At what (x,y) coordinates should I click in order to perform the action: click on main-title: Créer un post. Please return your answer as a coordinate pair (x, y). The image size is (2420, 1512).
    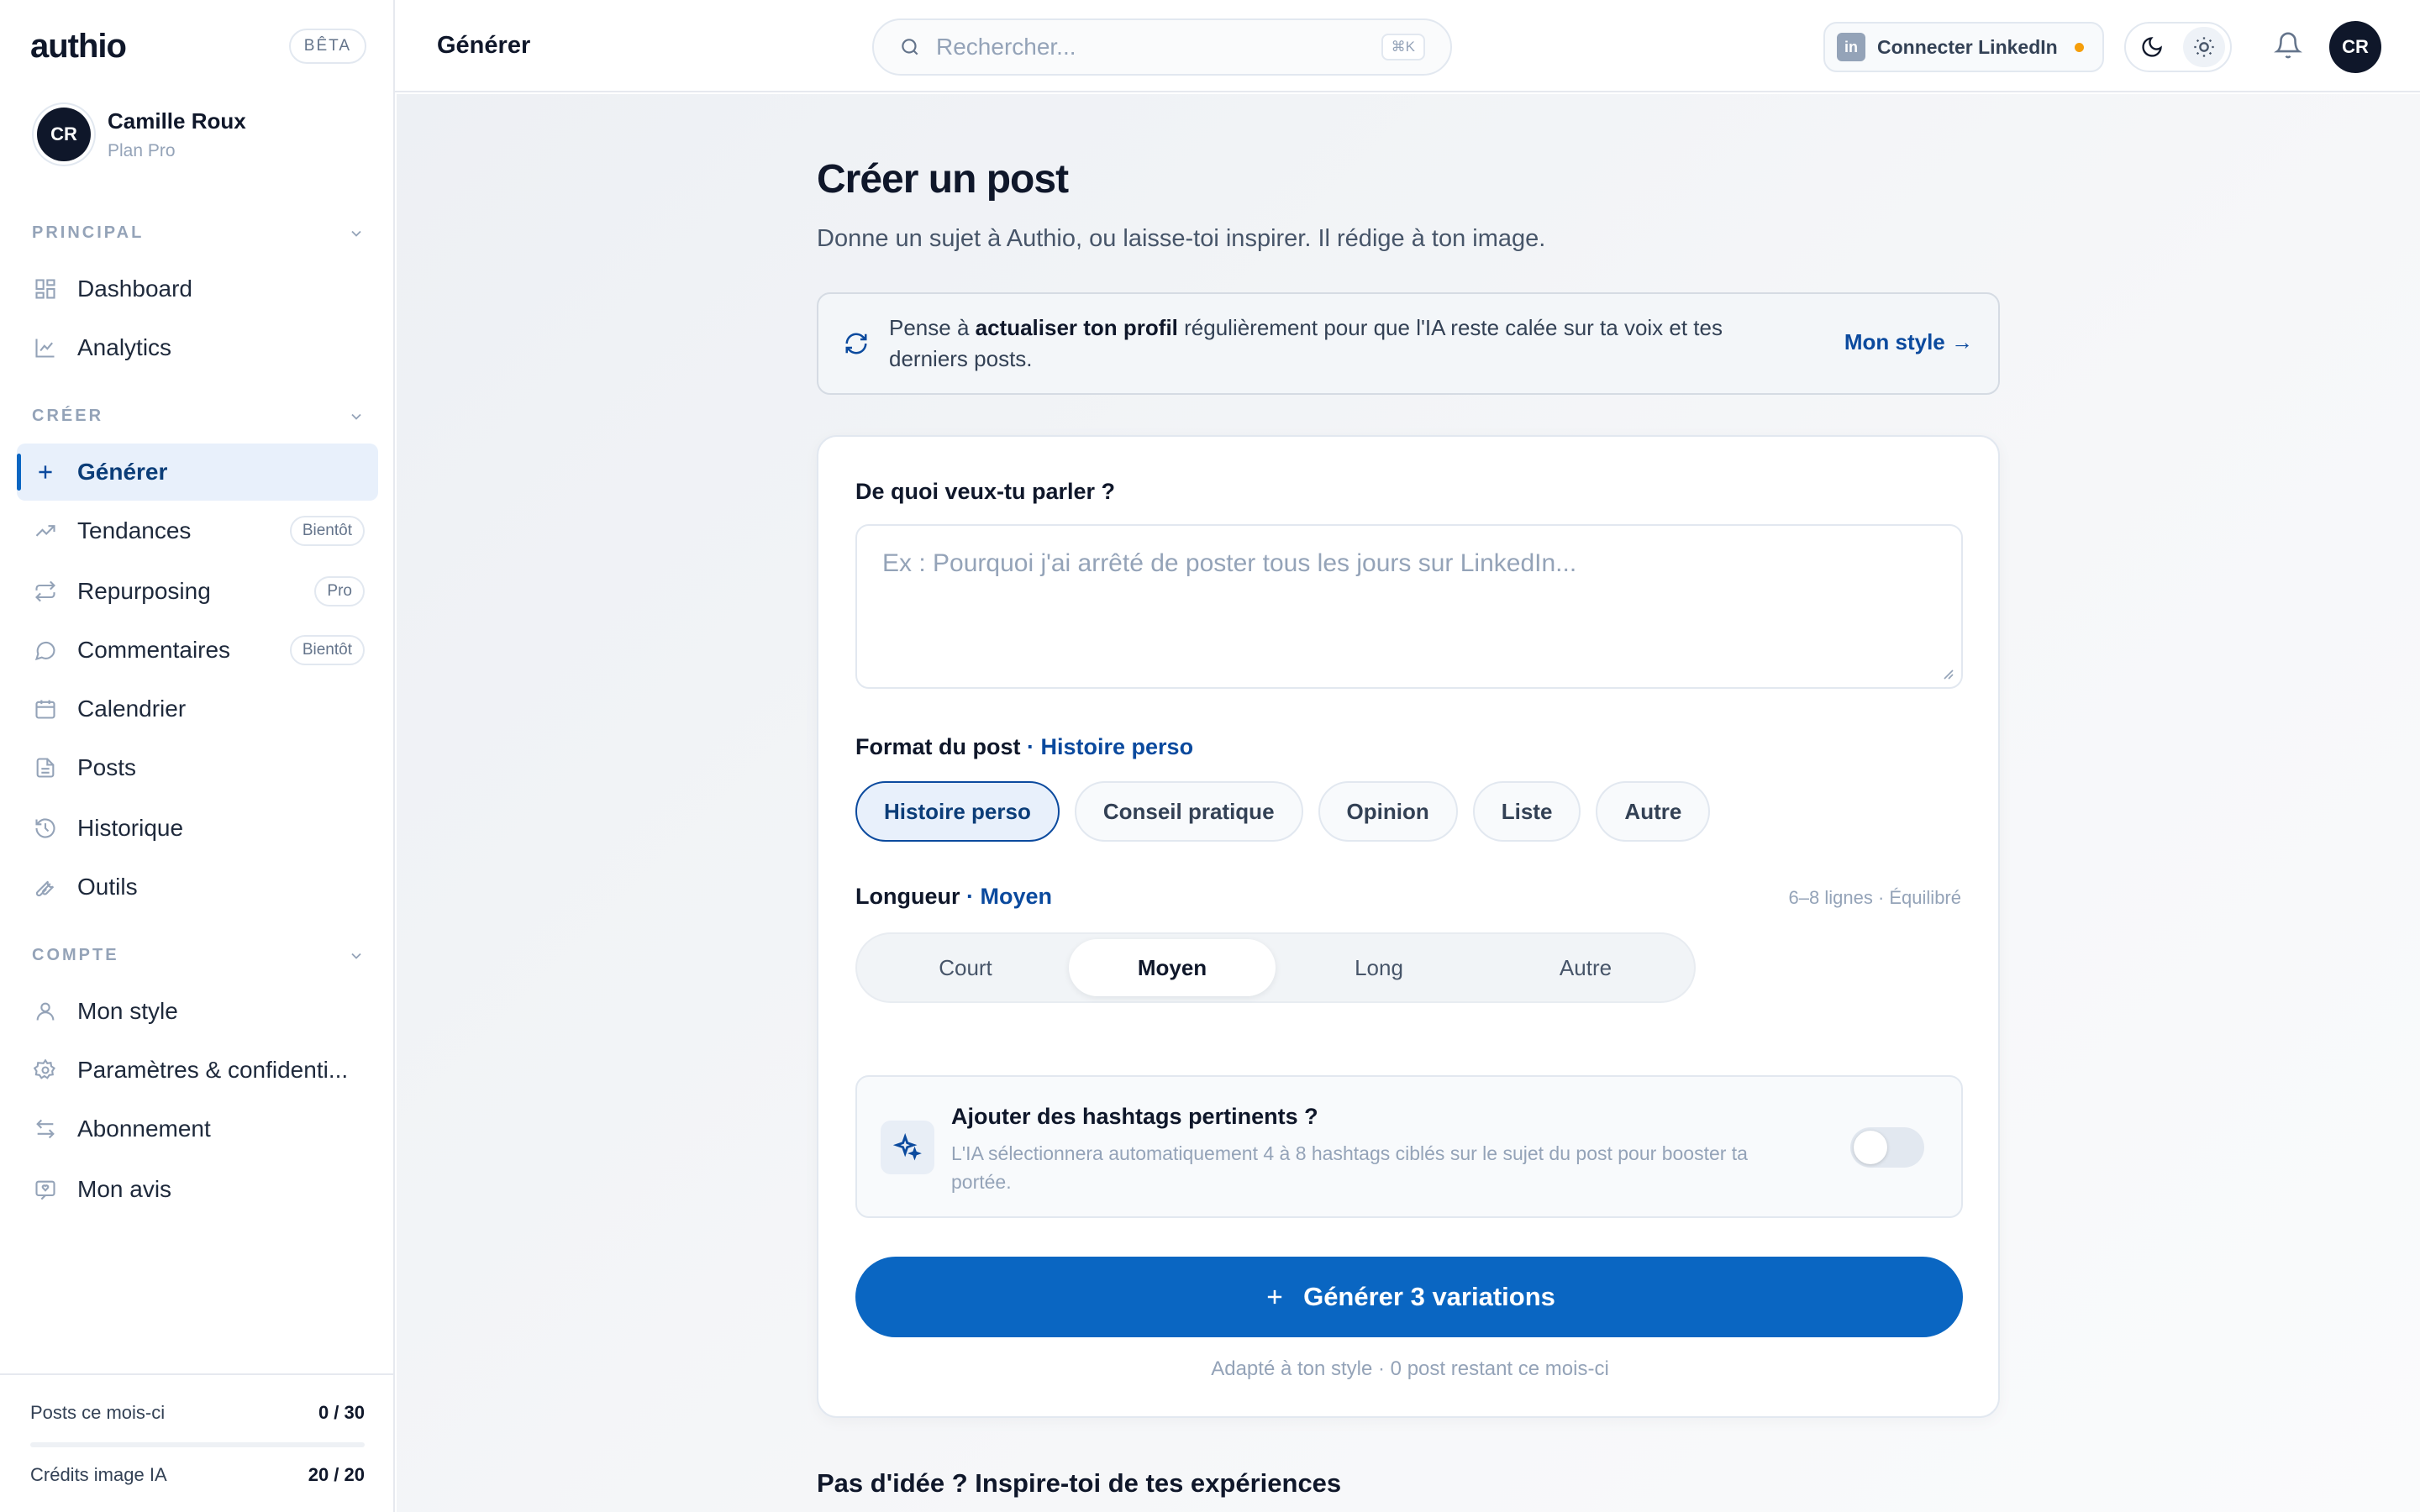
    Looking at the image, I should click on (943, 179).